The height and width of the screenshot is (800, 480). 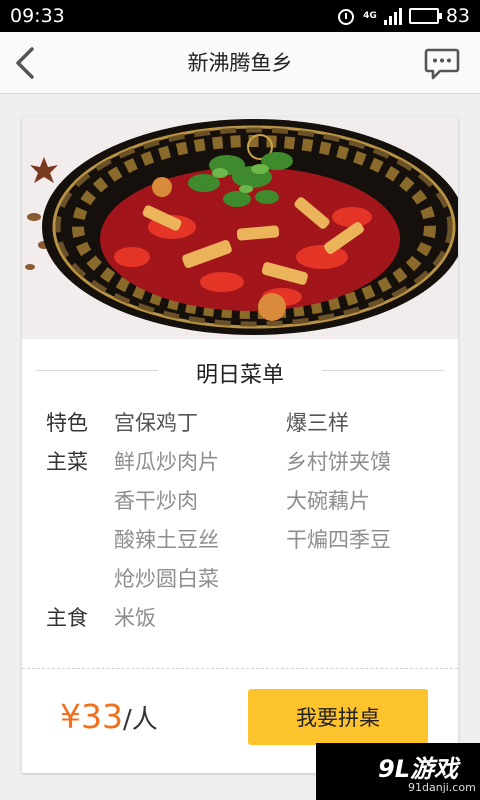 I want to click on menu-heading: 明日菜单, so click(x=240, y=370).